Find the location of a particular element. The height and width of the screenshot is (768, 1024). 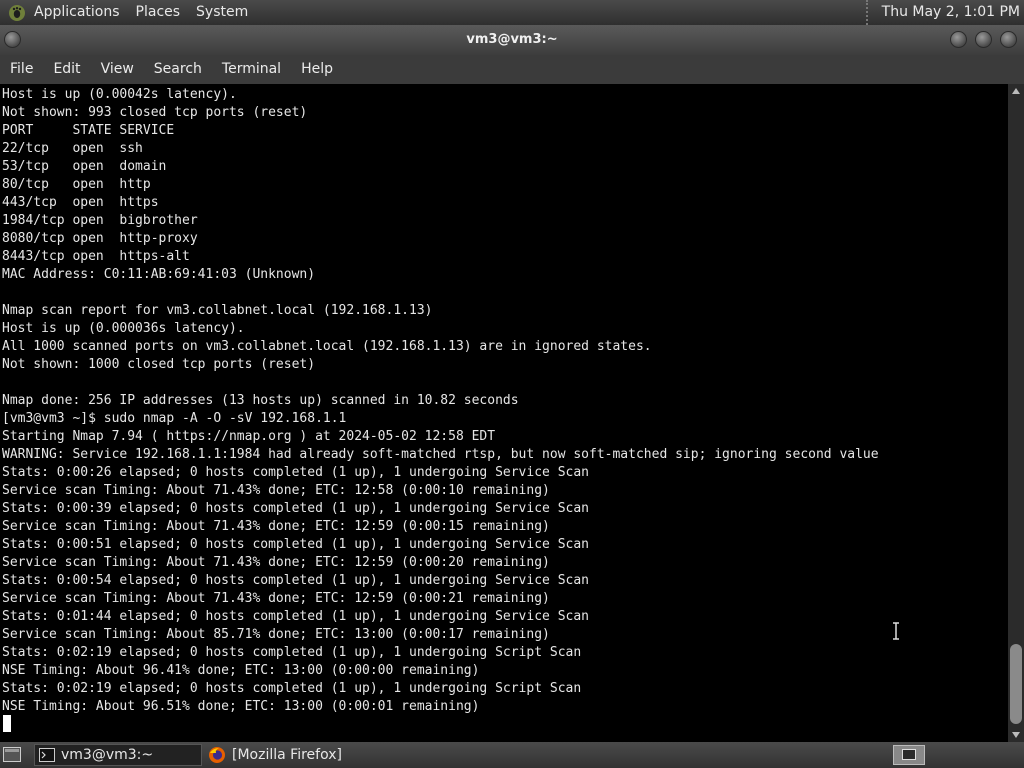

gnome-foot-icon is located at coordinates (17, 13).